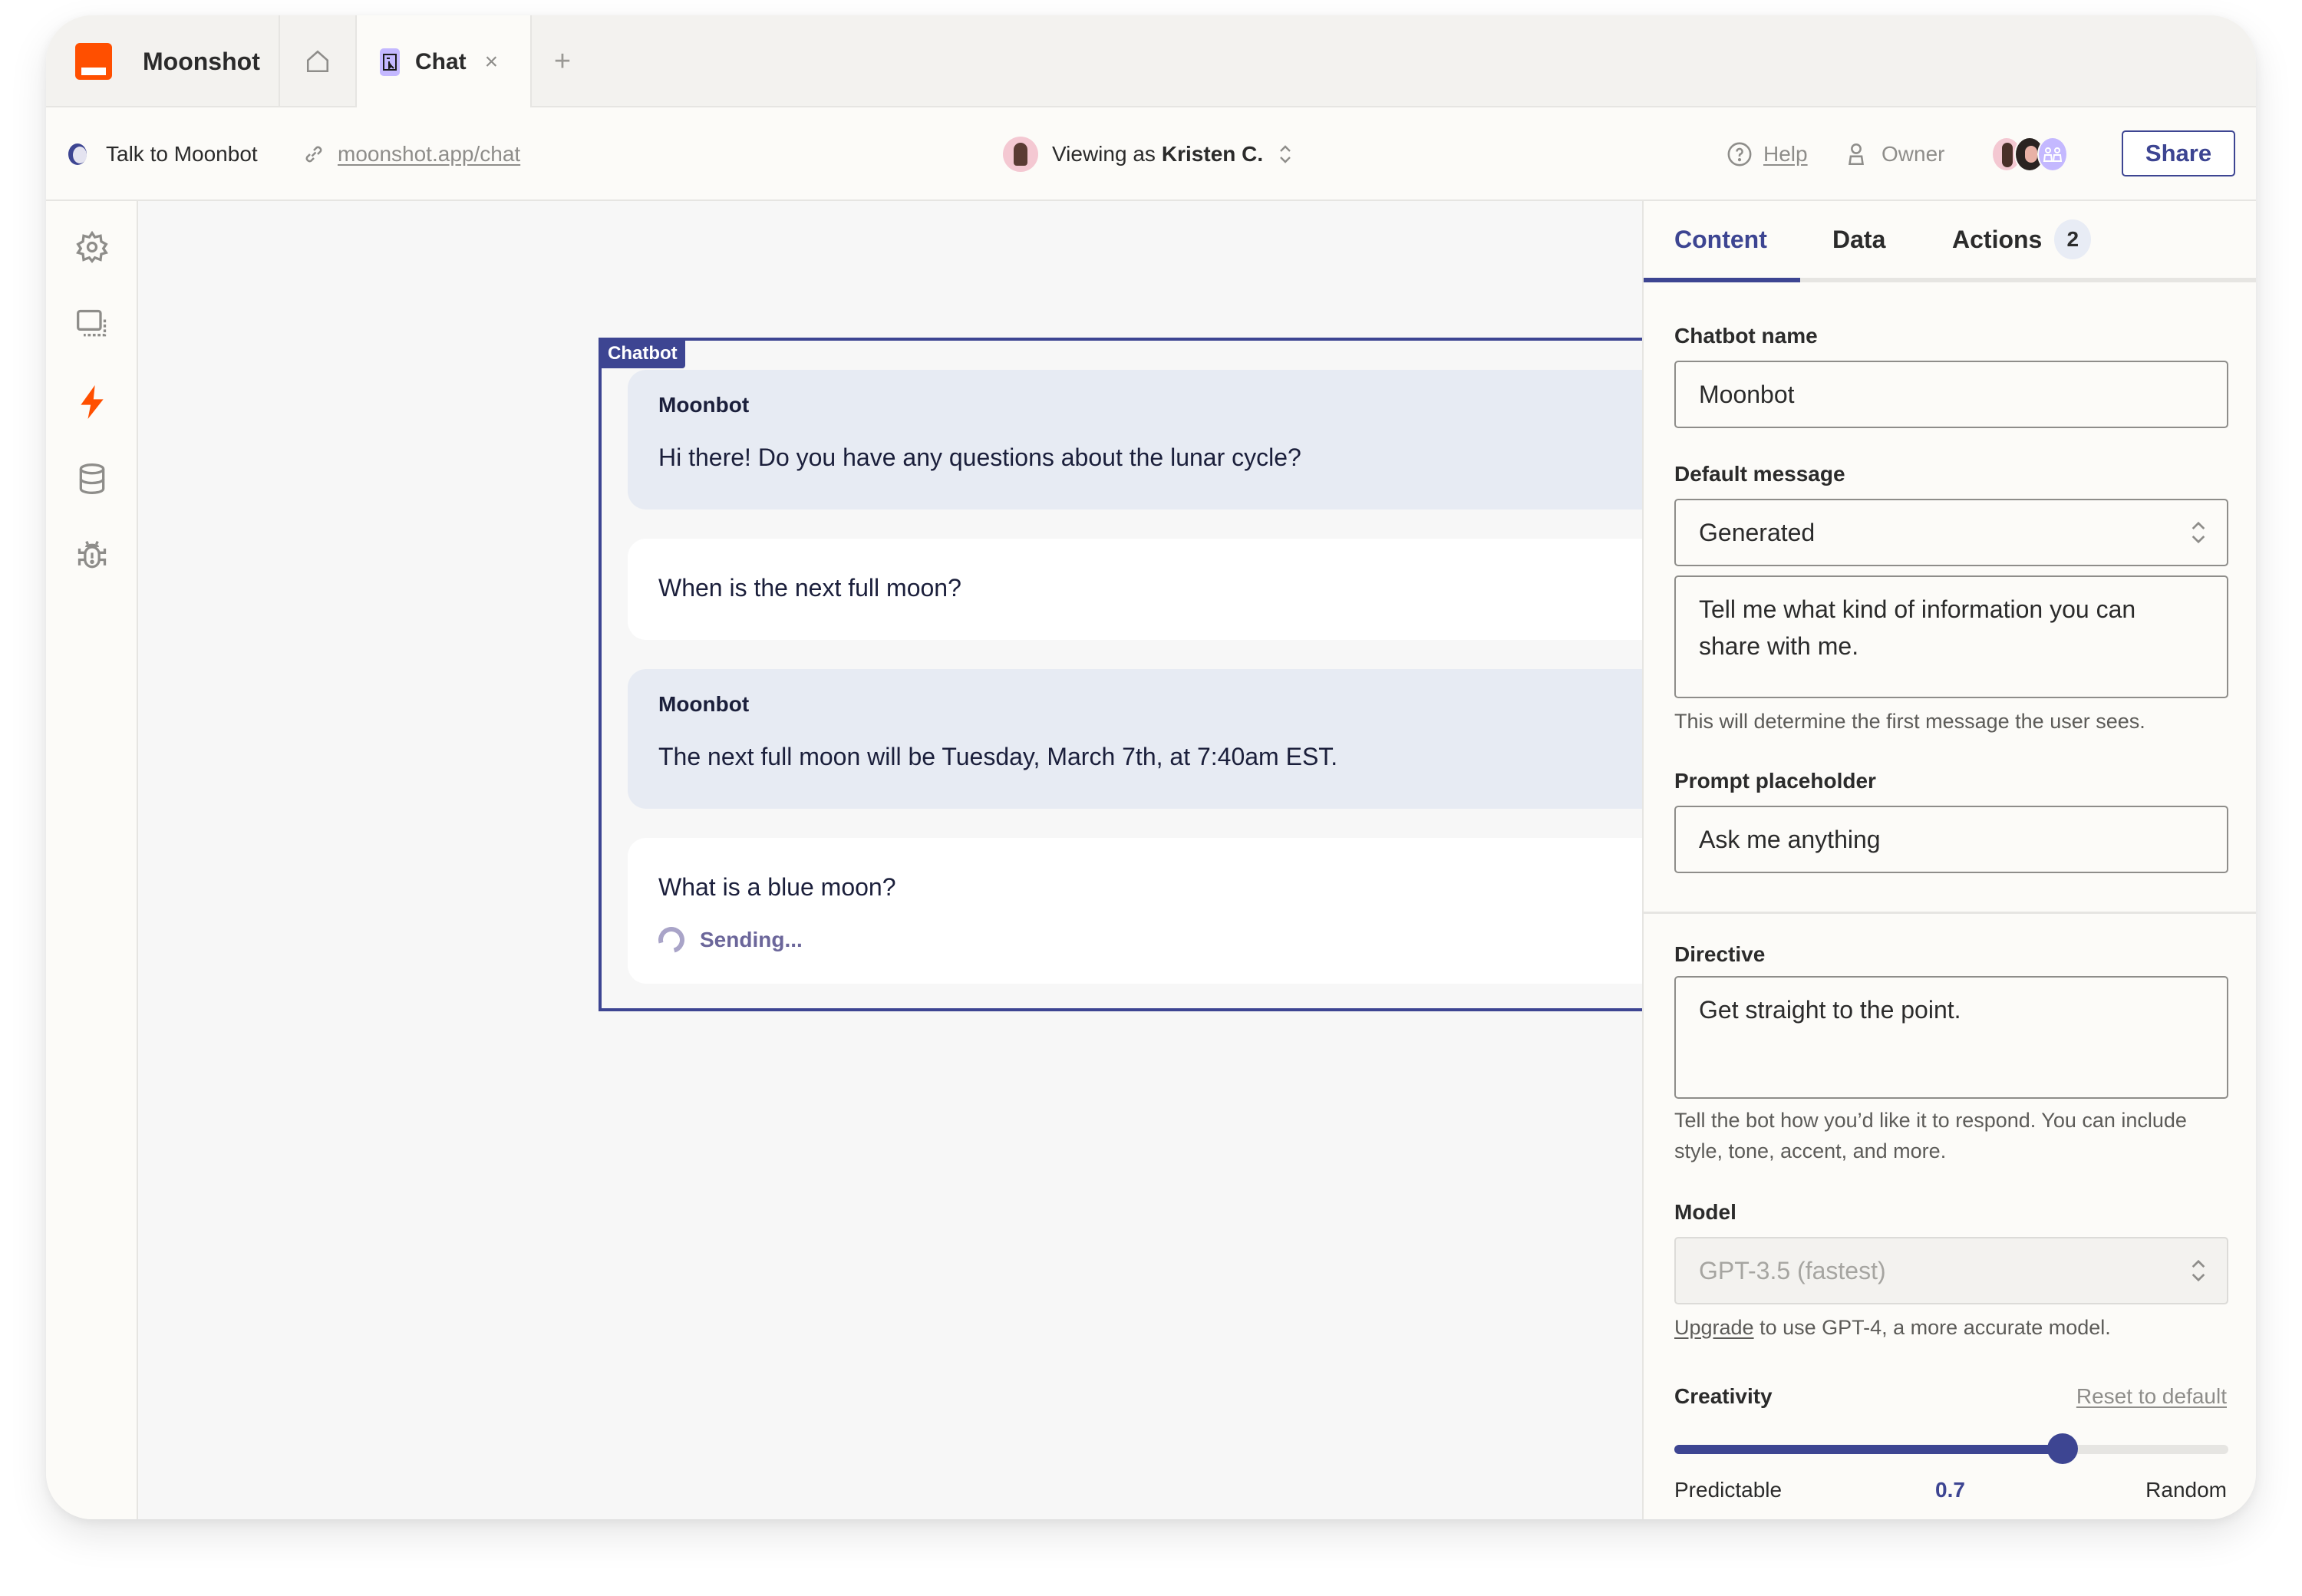 The width and height of the screenshot is (2302, 1596). I want to click on home-icon, so click(317, 62).